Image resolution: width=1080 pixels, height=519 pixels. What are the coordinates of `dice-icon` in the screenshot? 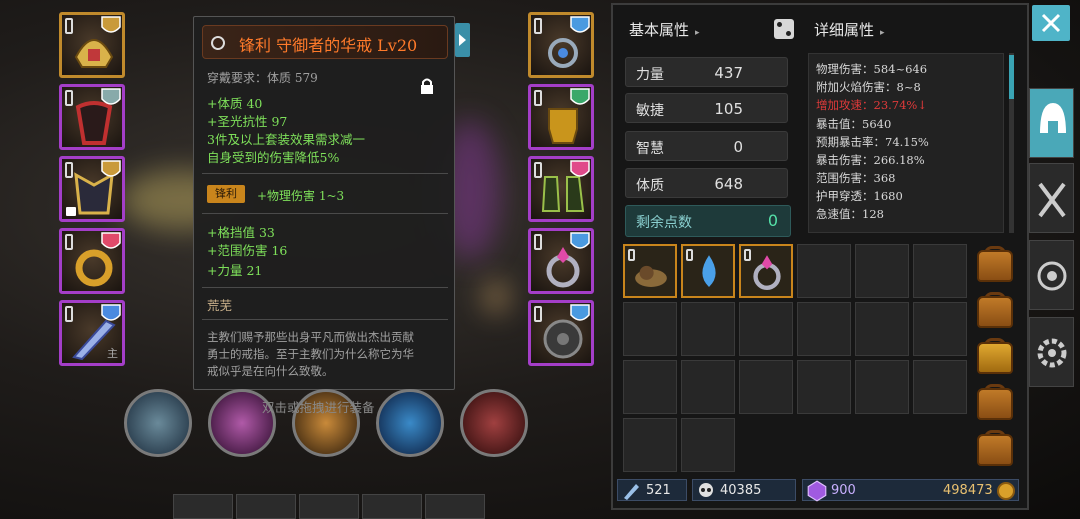 It's located at (784, 29).